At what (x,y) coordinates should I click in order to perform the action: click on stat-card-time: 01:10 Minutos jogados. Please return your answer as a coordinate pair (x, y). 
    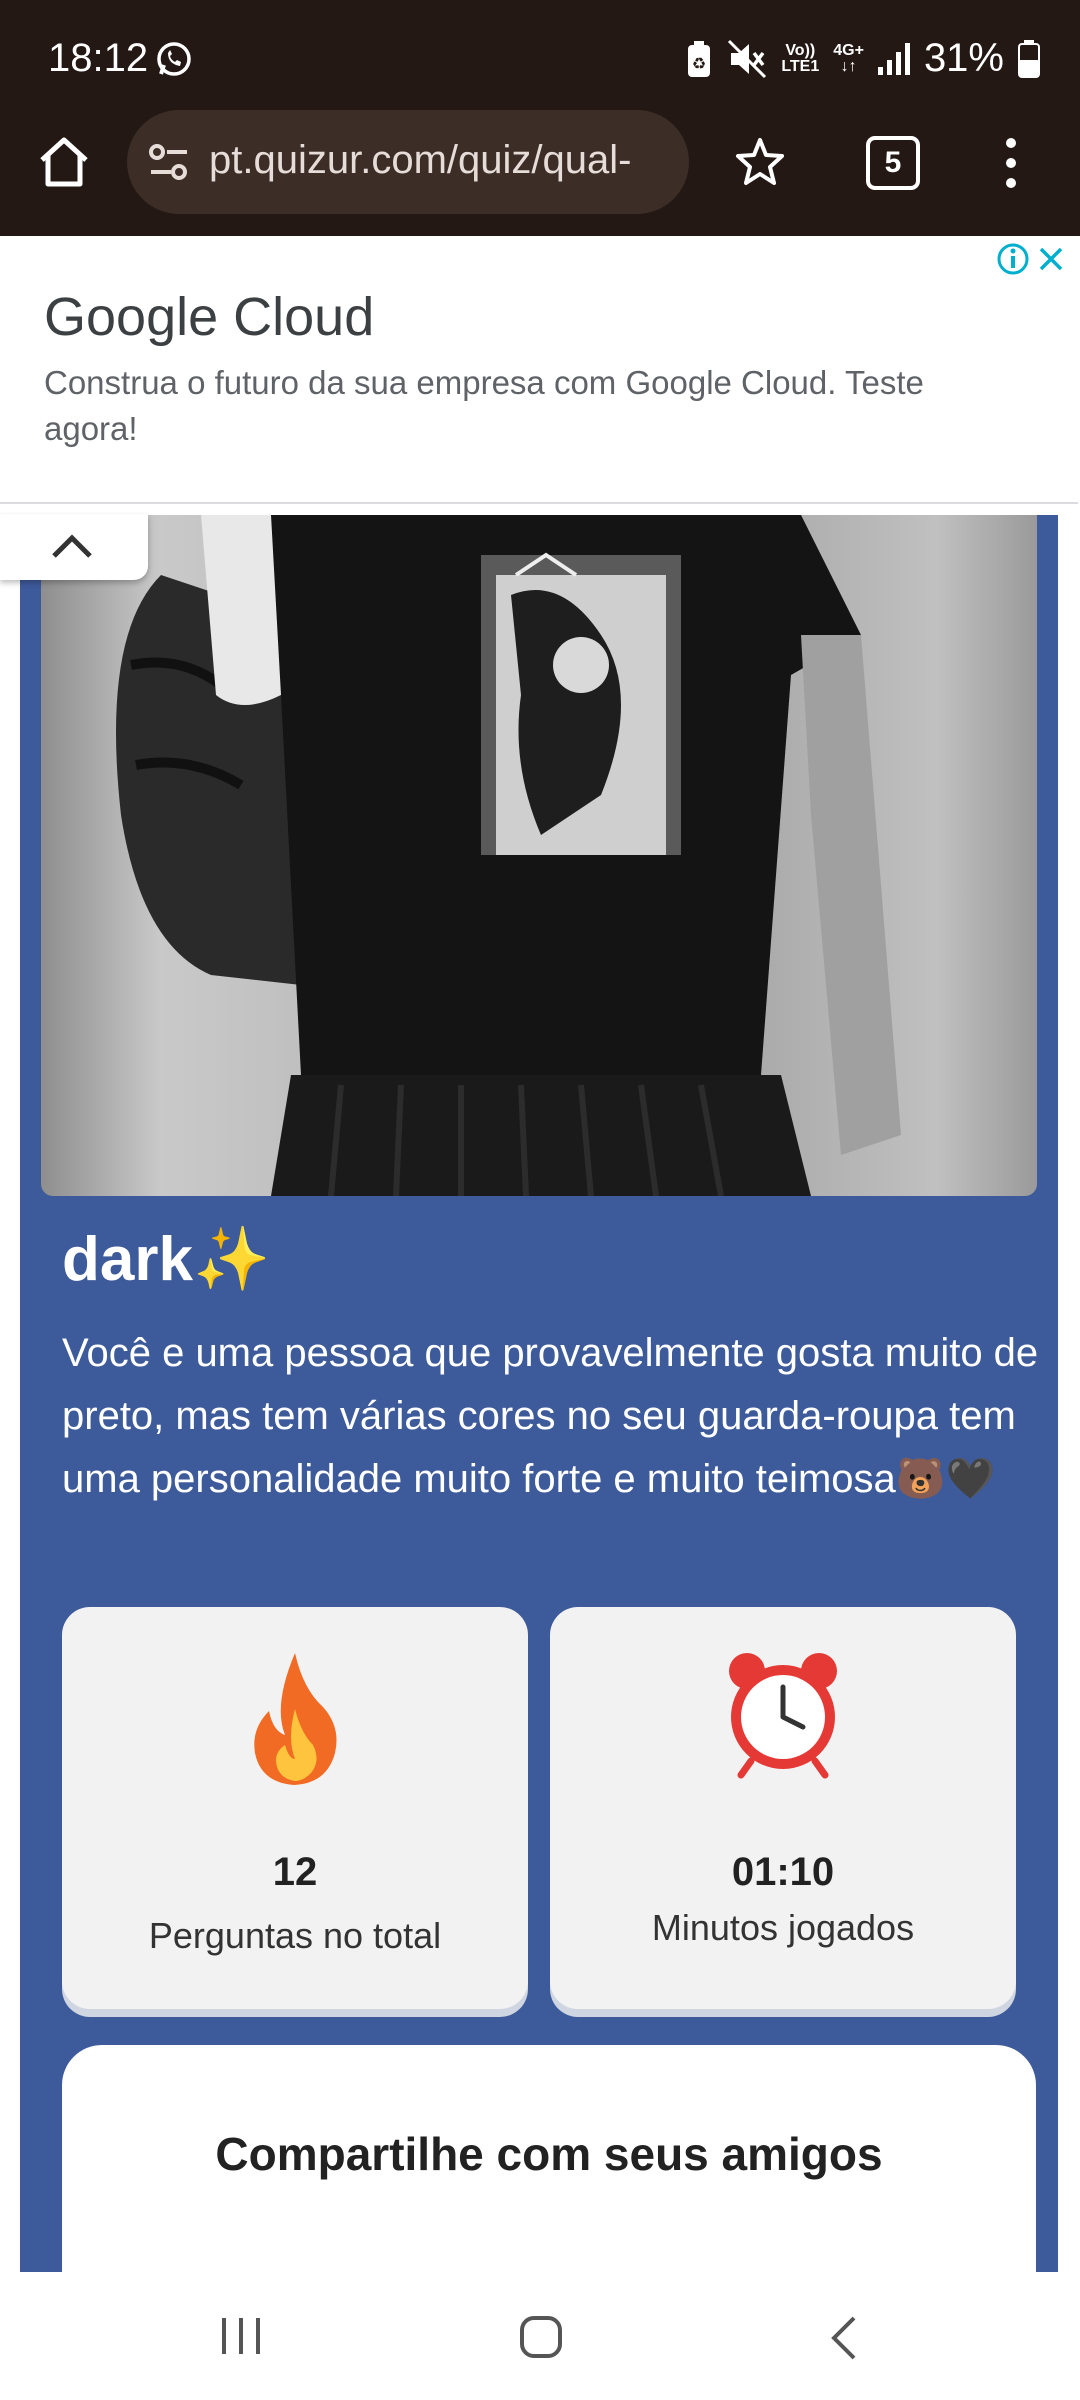
    Looking at the image, I should click on (783, 1808).